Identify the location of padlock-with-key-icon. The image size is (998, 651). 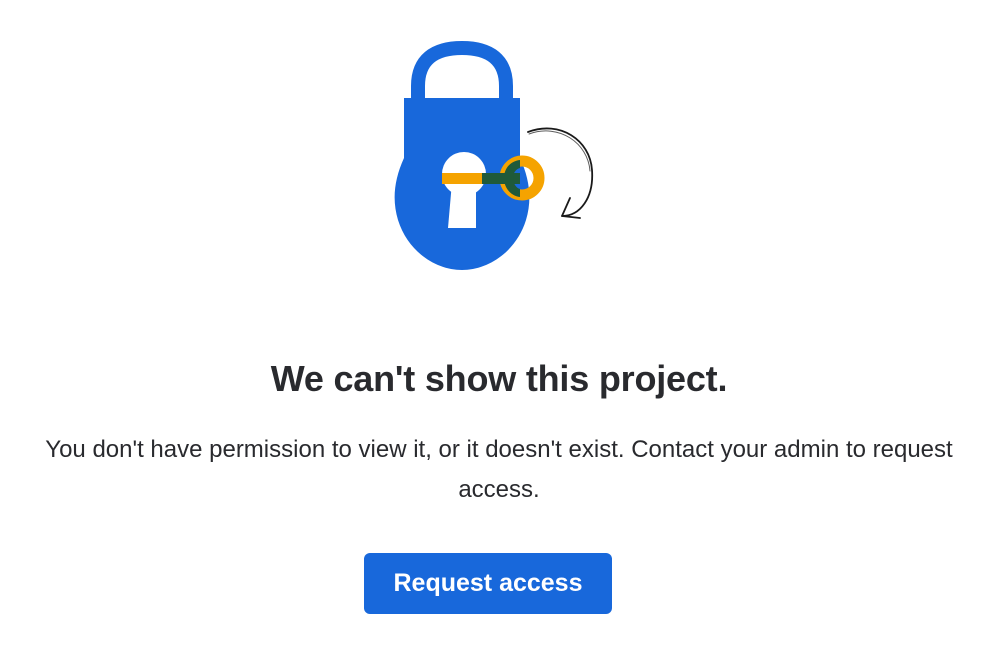
(490, 160).